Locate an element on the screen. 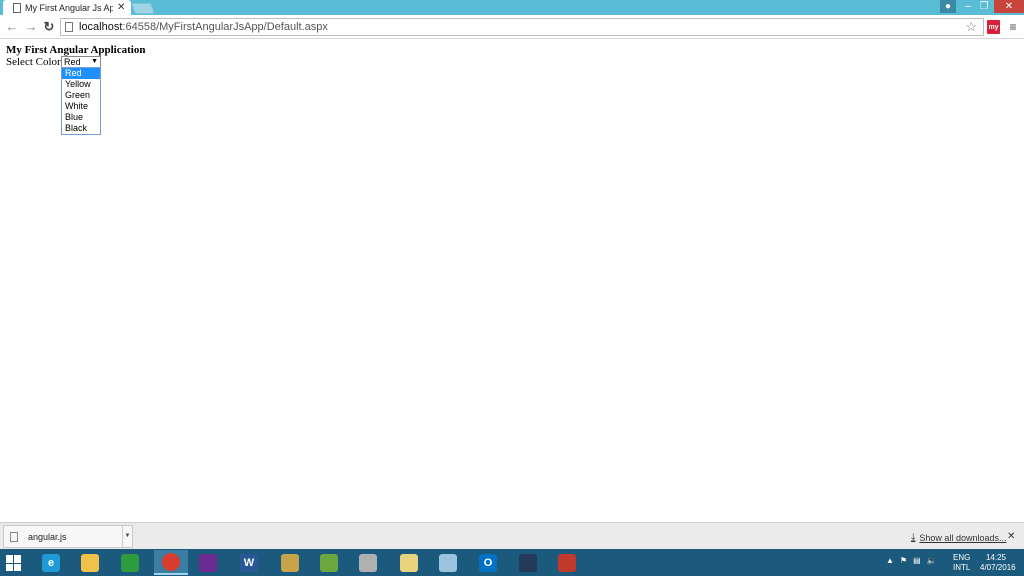 The height and width of the screenshot is (576, 1024). outlook-icon: O is located at coordinates (488, 562).